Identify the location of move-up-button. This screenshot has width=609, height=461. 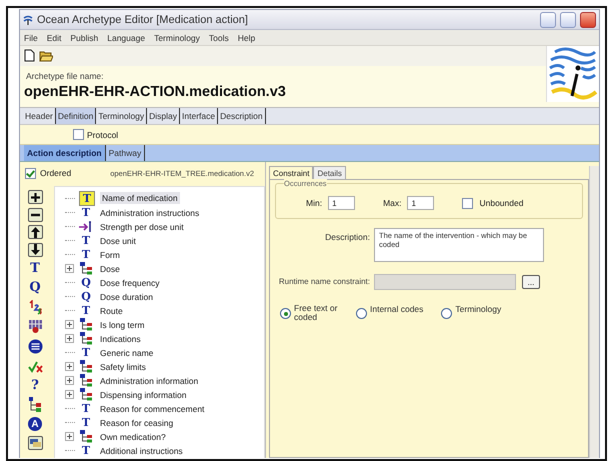
(35, 232).